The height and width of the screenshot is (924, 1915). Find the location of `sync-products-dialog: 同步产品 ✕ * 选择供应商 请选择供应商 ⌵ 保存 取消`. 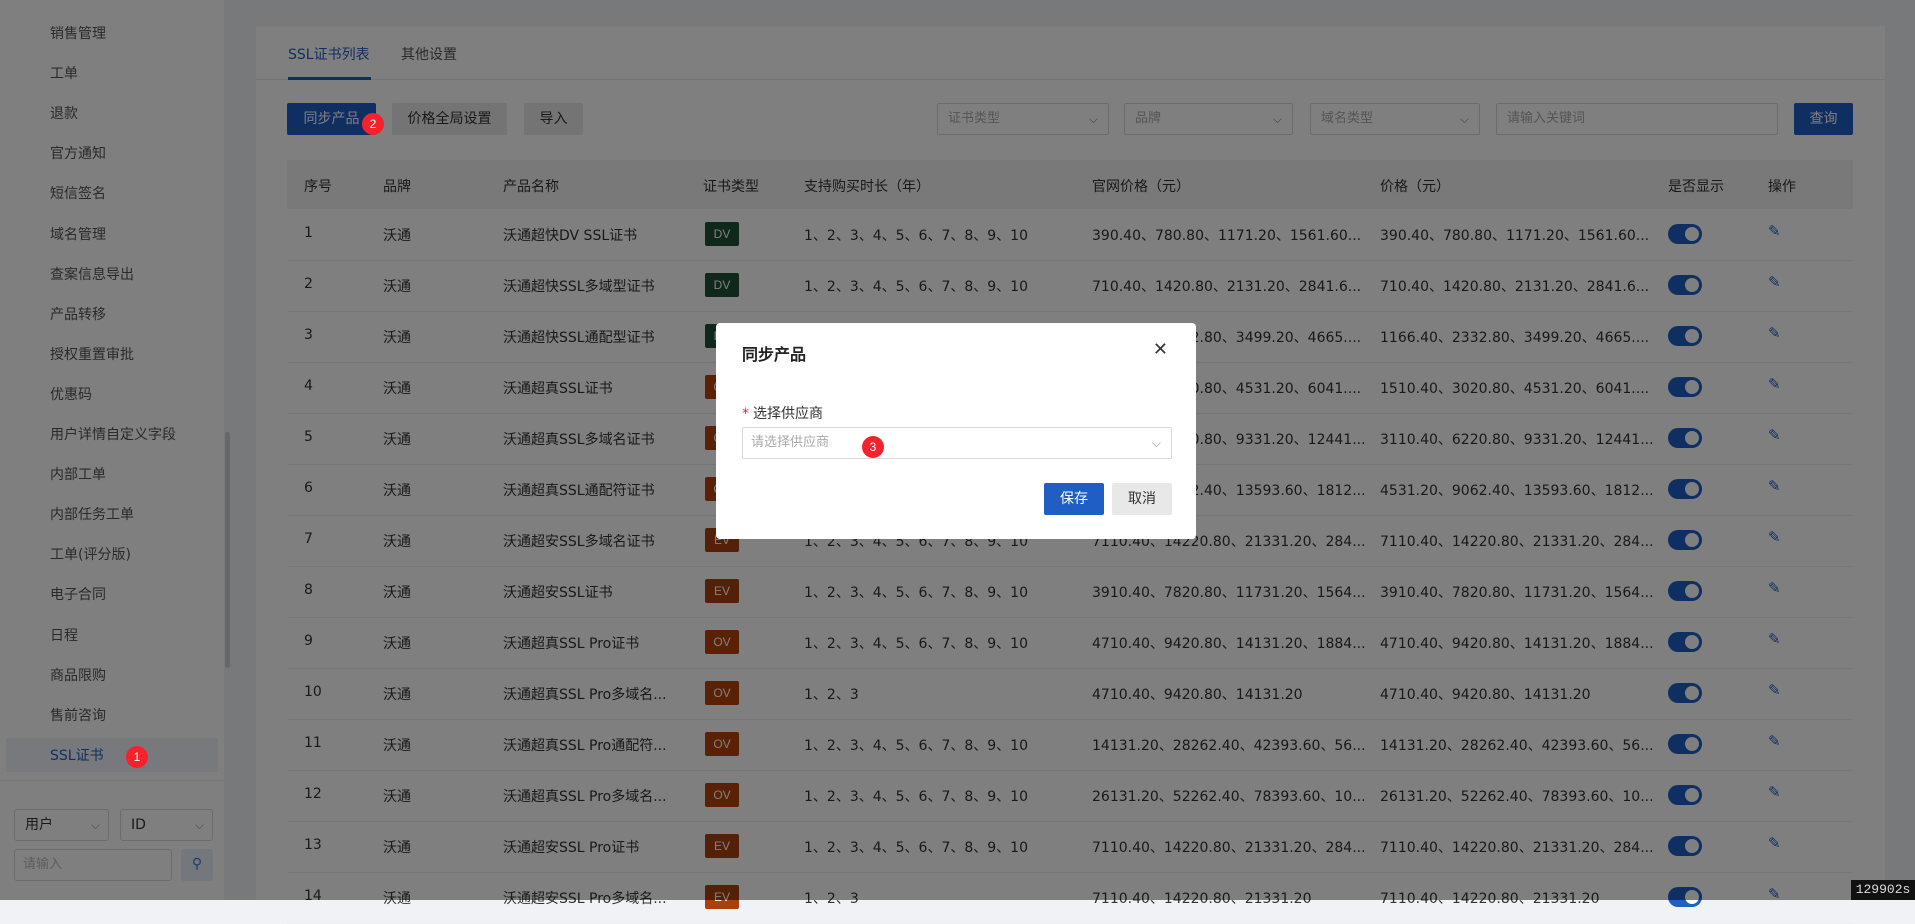

sync-products-dialog: 同步产品 ✕ * 选择供应商 请选择供应商 ⌵ 保存 取消 is located at coordinates (956, 431).